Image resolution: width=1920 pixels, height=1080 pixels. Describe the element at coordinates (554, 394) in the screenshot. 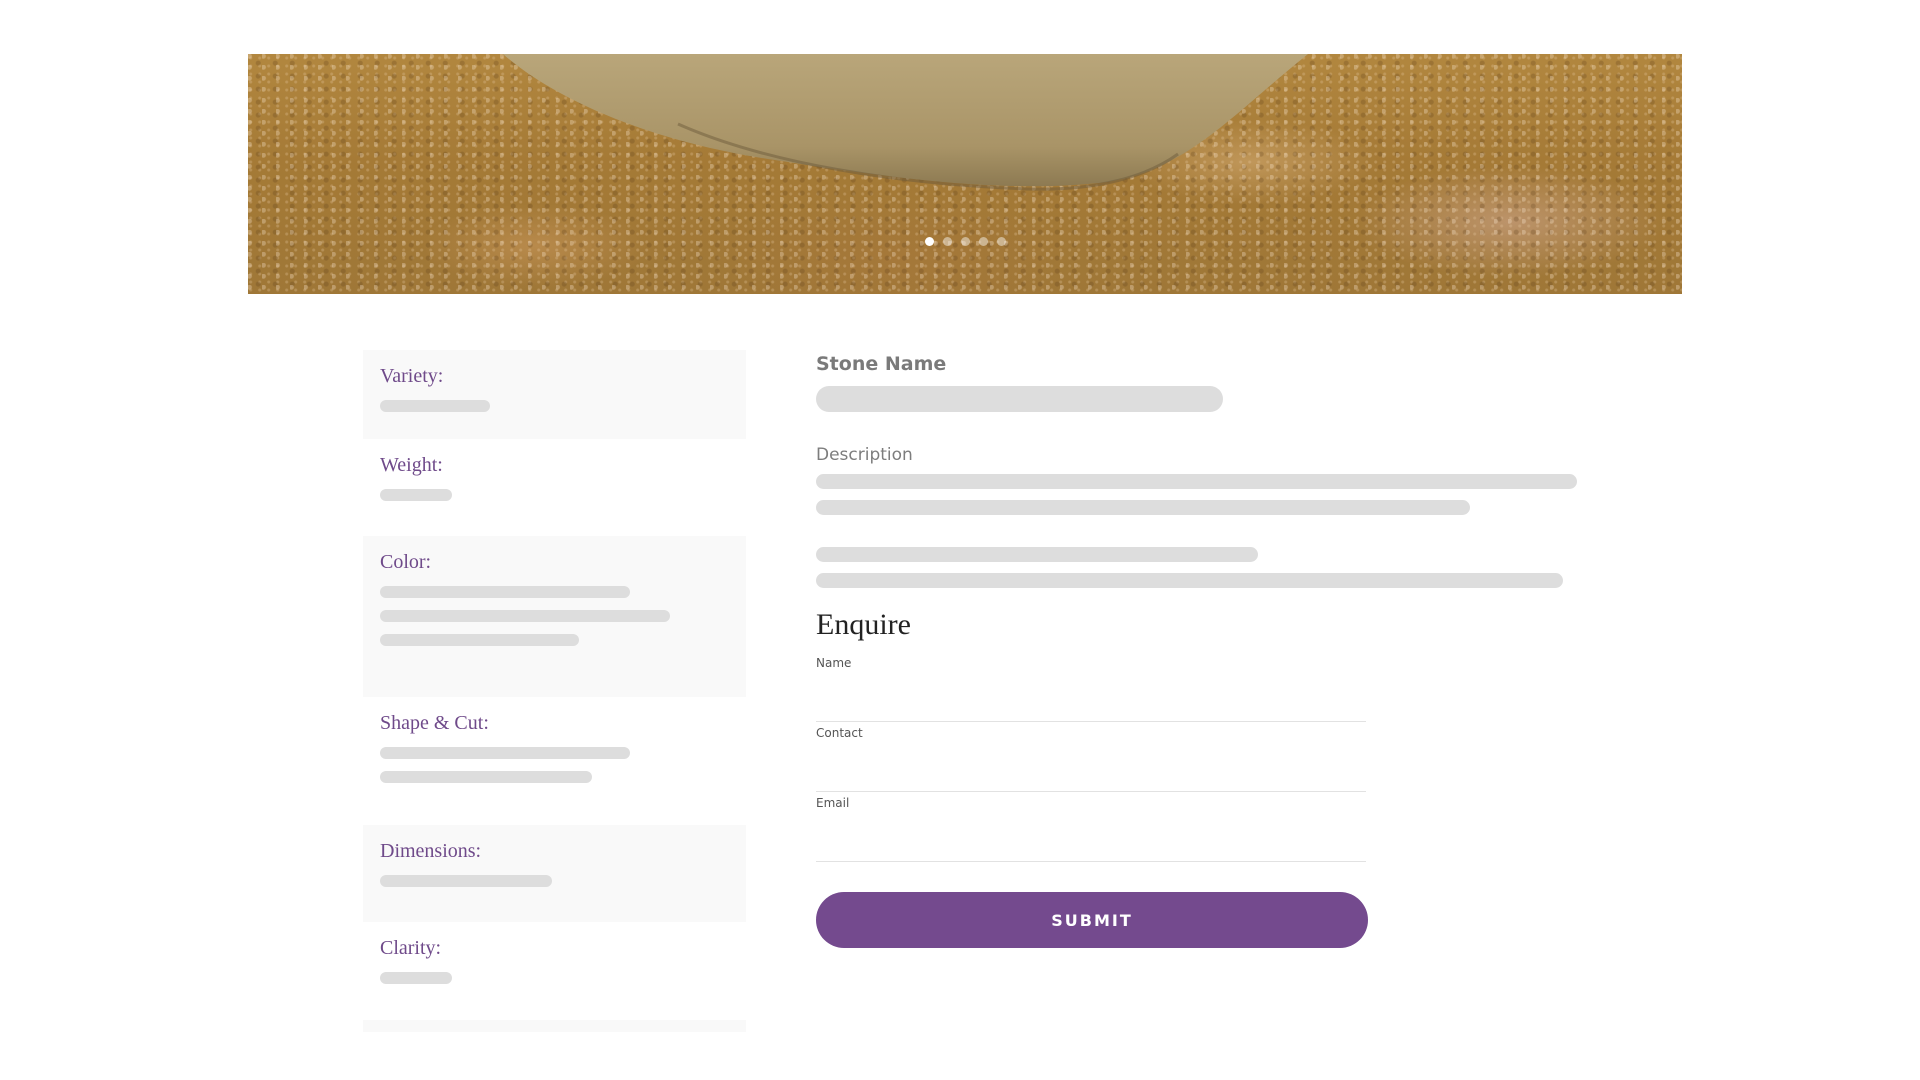

I see `spec-variety: Variety:` at that location.